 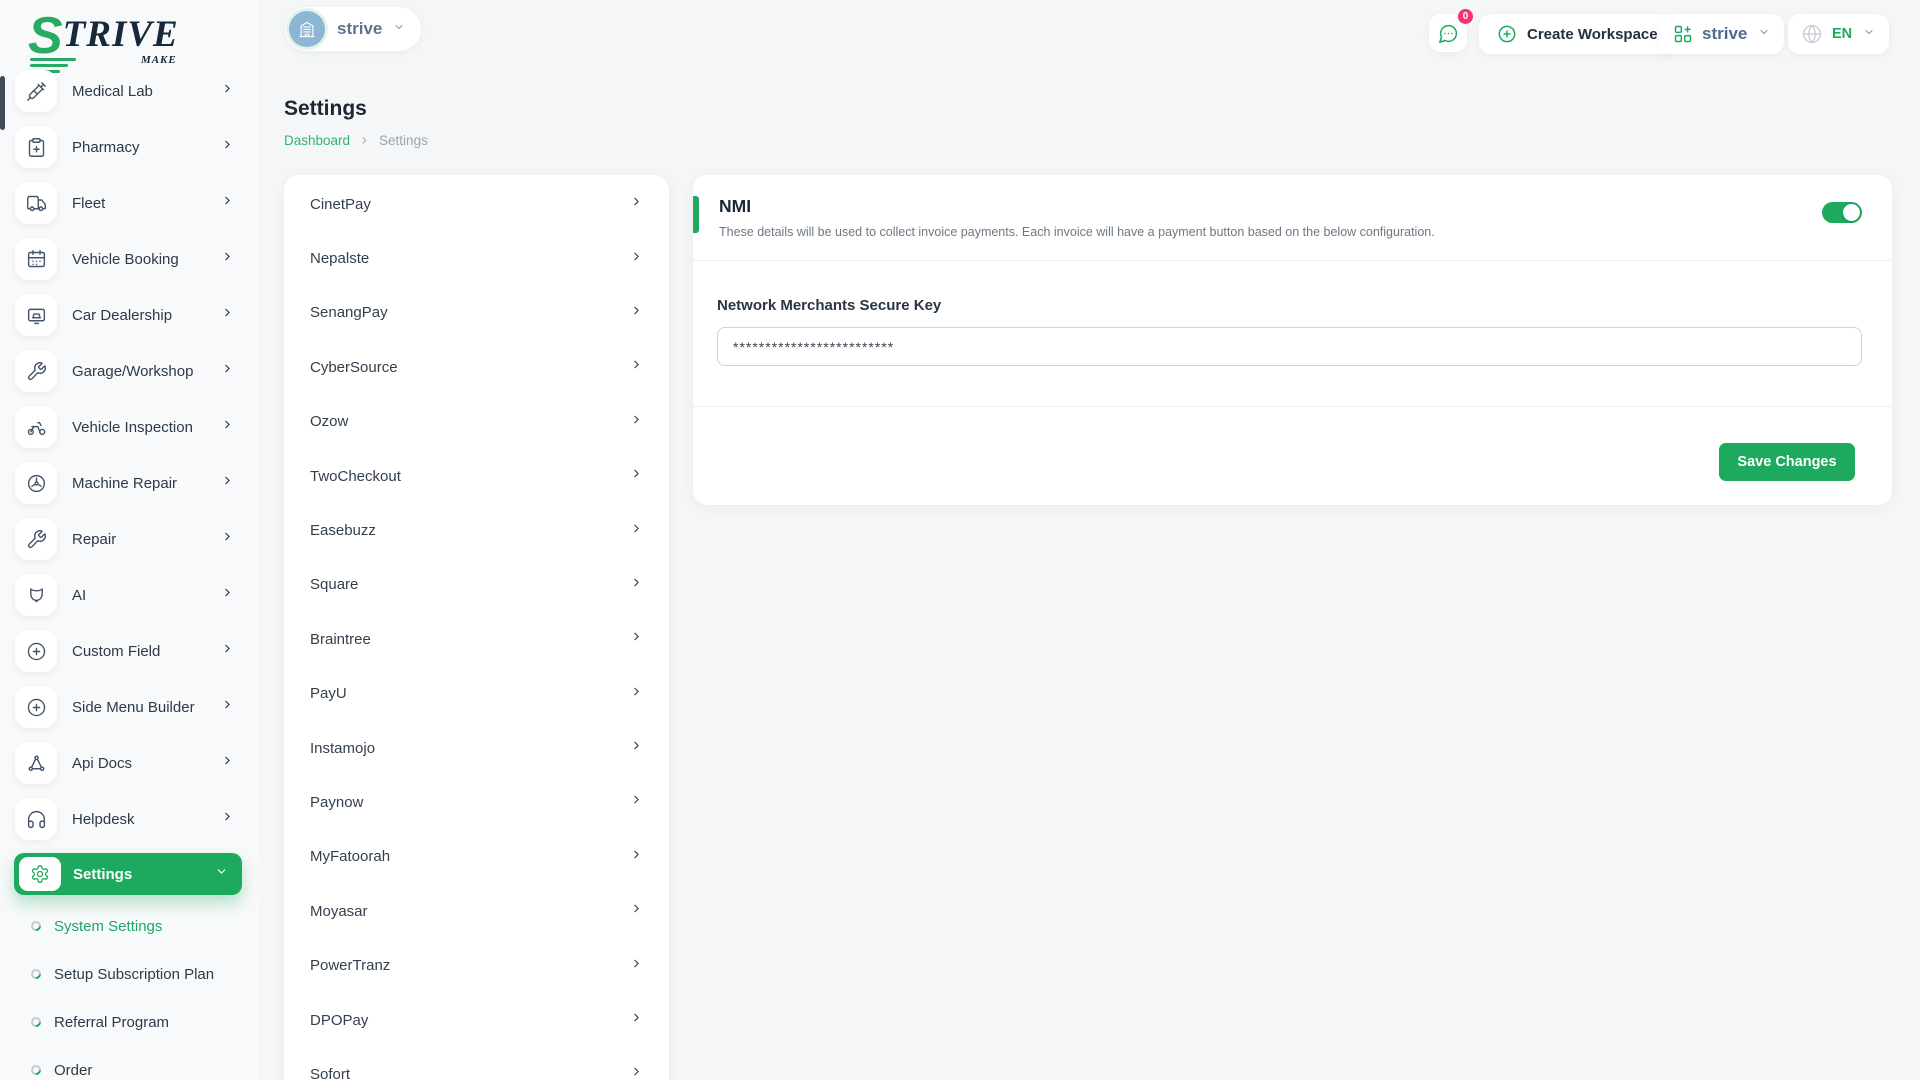 What do you see at coordinates (129, 763) in the screenshot?
I see `sidebar-item: Api Docs` at bounding box center [129, 763].